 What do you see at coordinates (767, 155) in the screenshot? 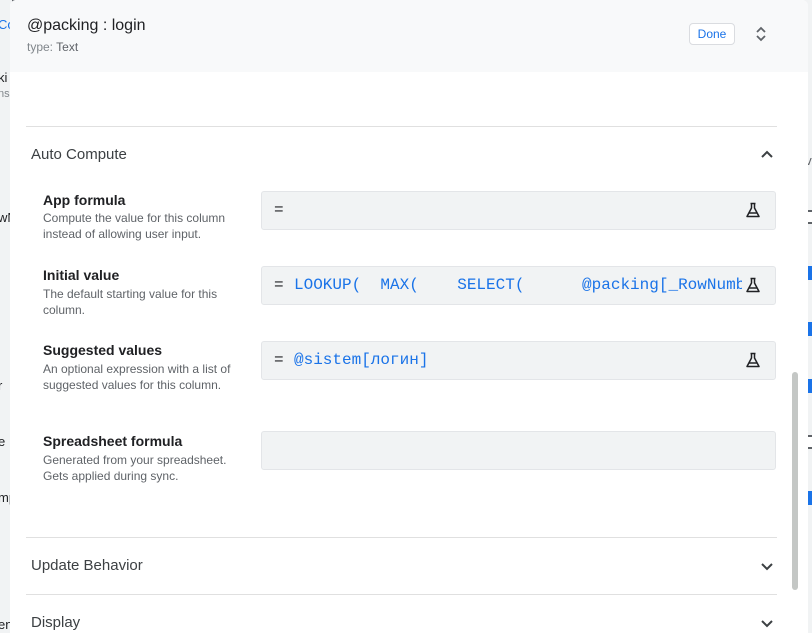
I see `chevron-up-icon` at bounding box center [767, 155].